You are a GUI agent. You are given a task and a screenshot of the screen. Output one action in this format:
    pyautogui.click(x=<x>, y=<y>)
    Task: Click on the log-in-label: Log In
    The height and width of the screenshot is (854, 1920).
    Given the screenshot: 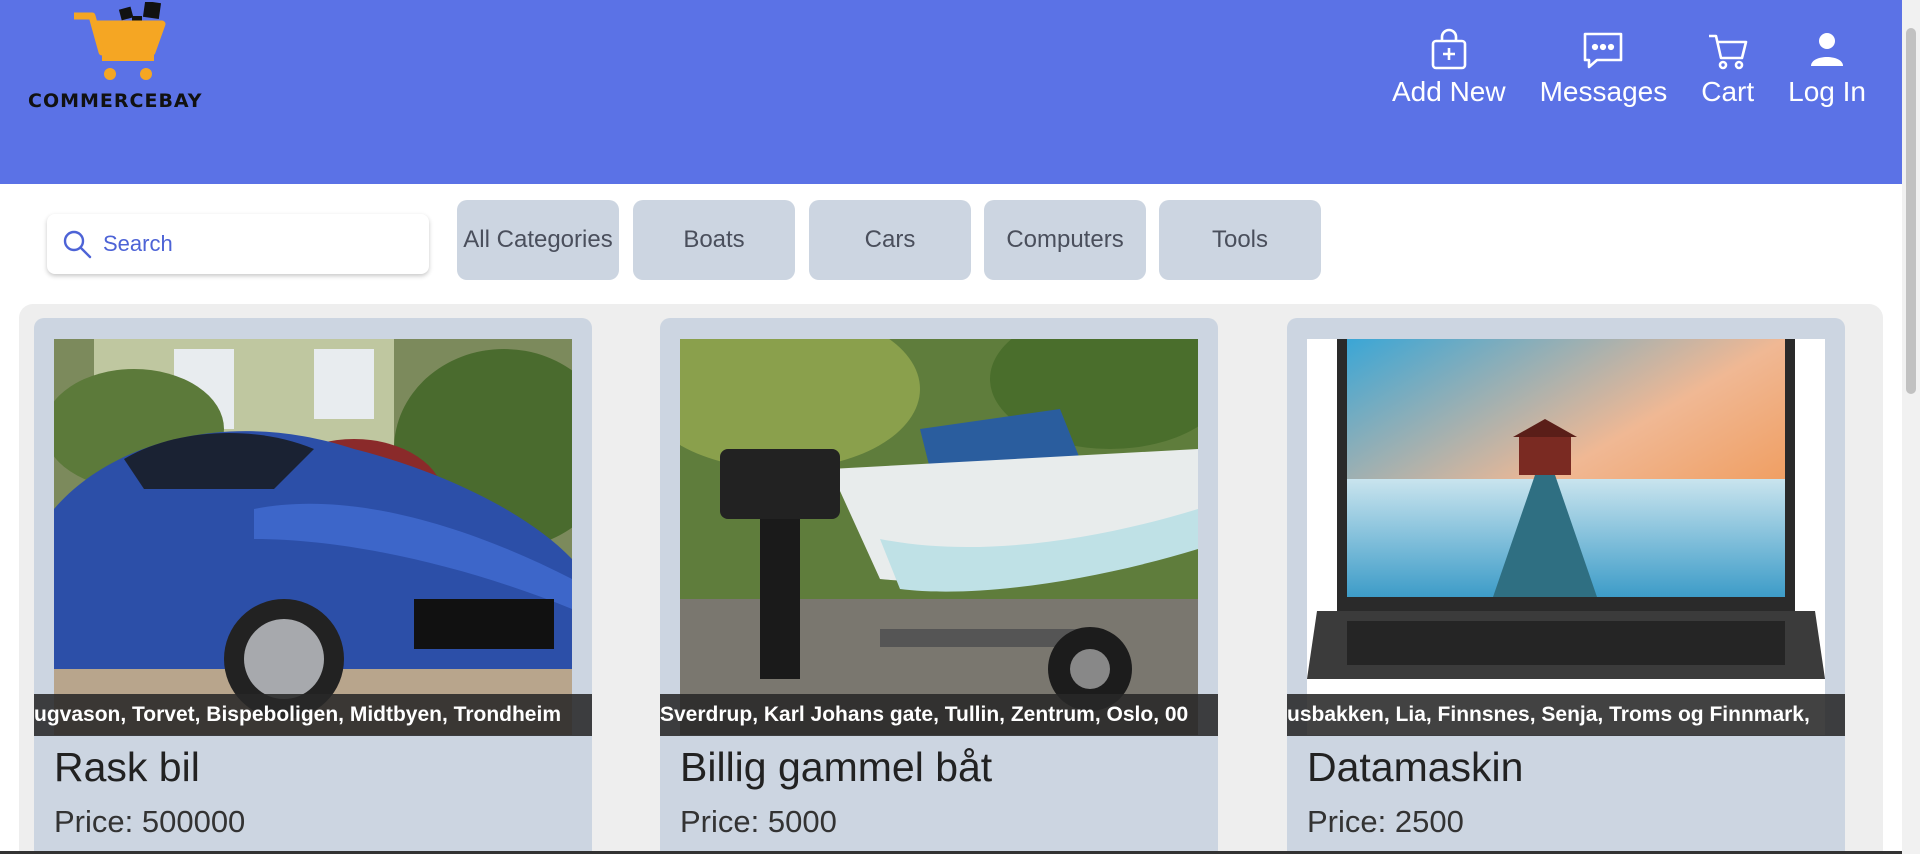 What is the action you would take?
    pyautogui.click(x=1827, y=91)
    